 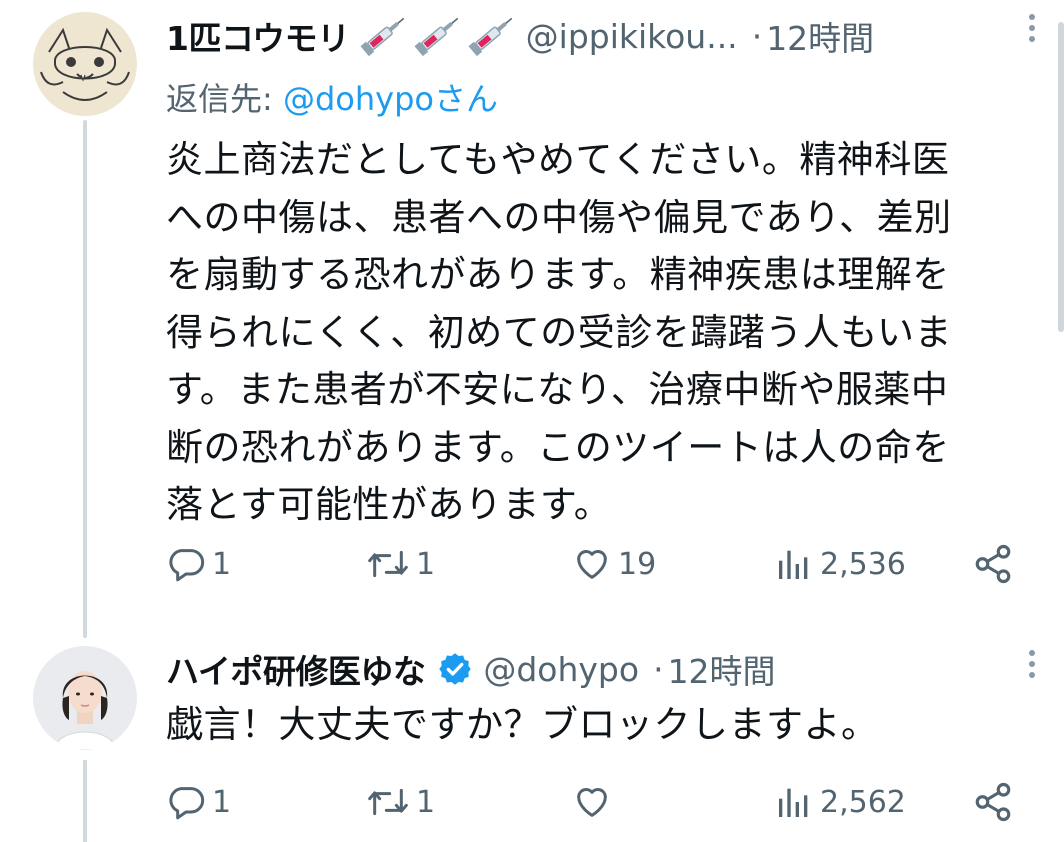 I want to click on tweet-text: 戯言！大丈夫ですか？ブロックしますよ。, so click(x=522, y=724).